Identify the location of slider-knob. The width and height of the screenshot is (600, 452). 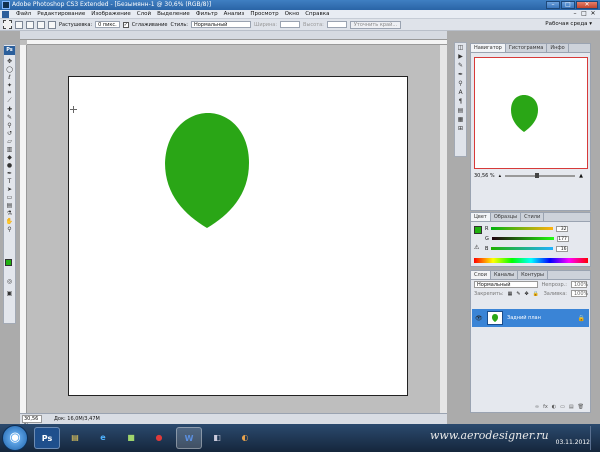
(537, 175).